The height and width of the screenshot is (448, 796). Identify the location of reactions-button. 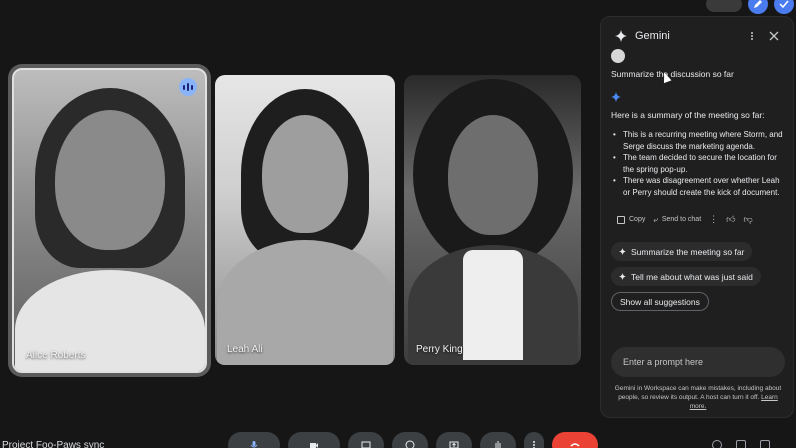
(410, 440).